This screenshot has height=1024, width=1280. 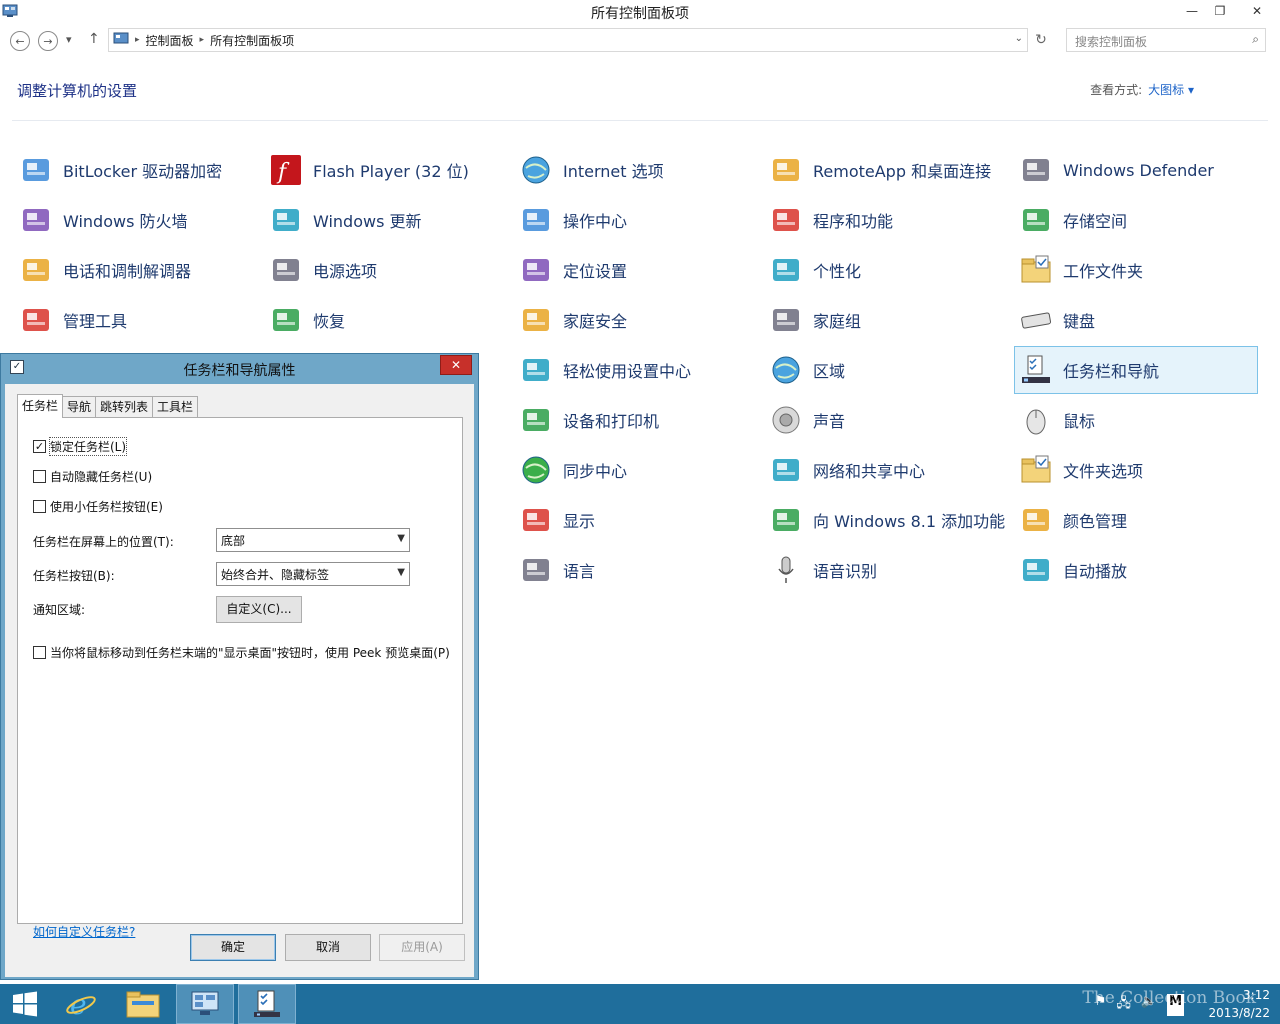 I want to click on start-button, so click(x=25, y=1004).